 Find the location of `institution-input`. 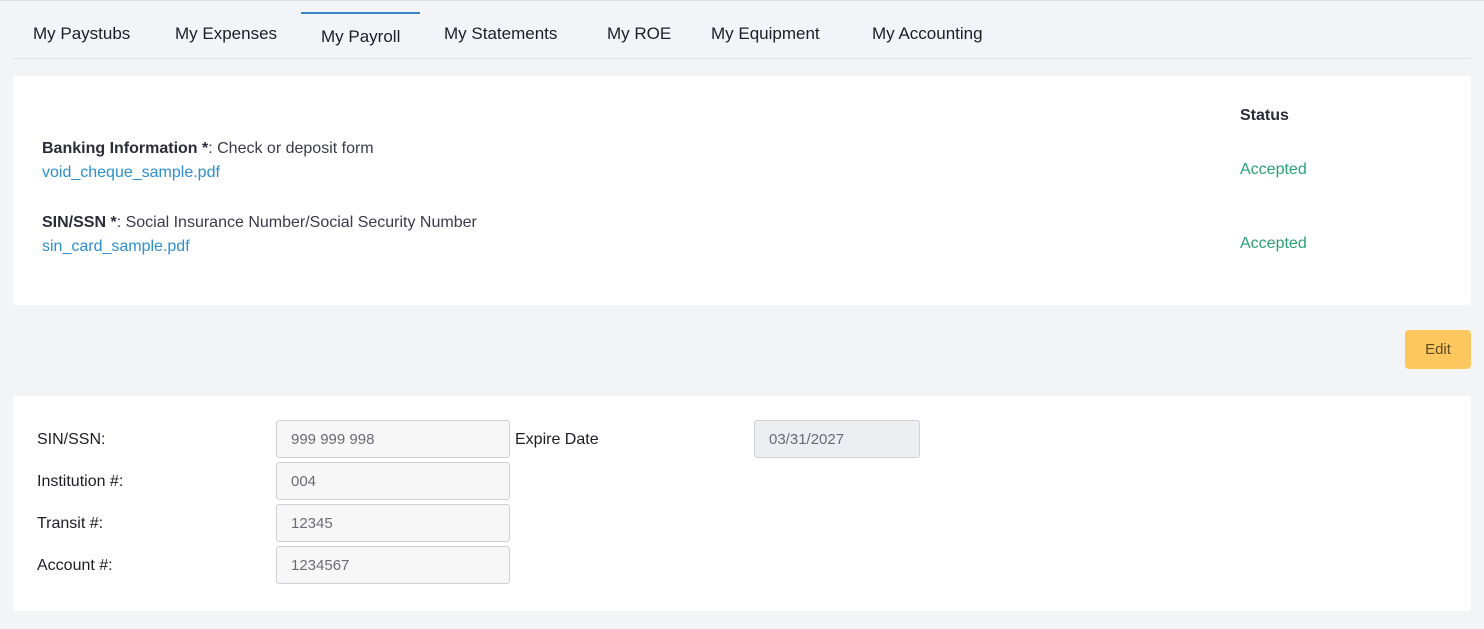

institution-input is located at coordinates (393, 481).